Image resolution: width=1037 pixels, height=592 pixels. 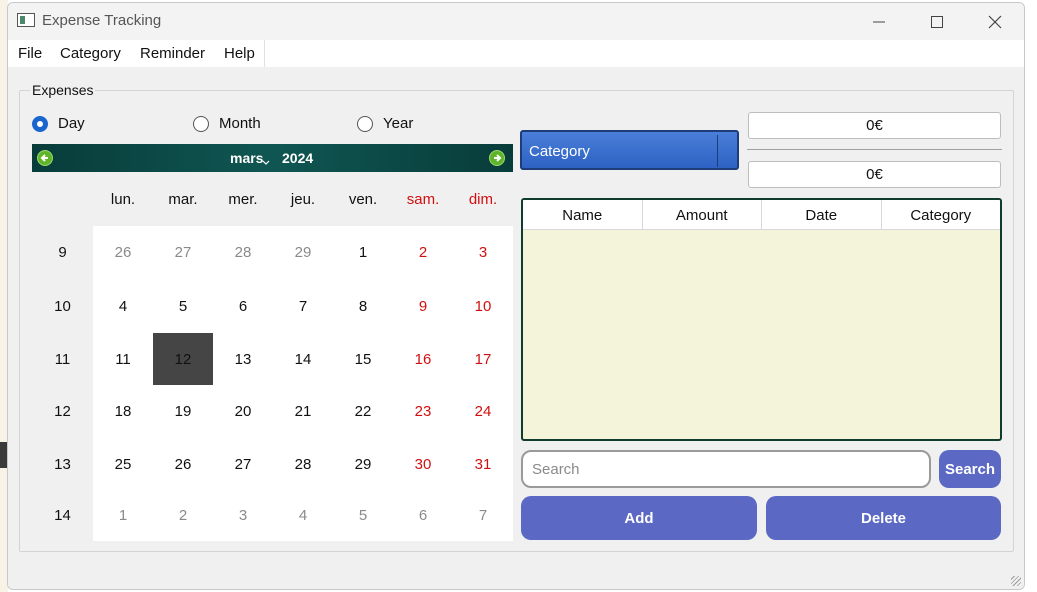 What do you see at coordinates (363, 199) in the screenshot?
I see `weekday-header: ven.` at bounding box center [363, 199].